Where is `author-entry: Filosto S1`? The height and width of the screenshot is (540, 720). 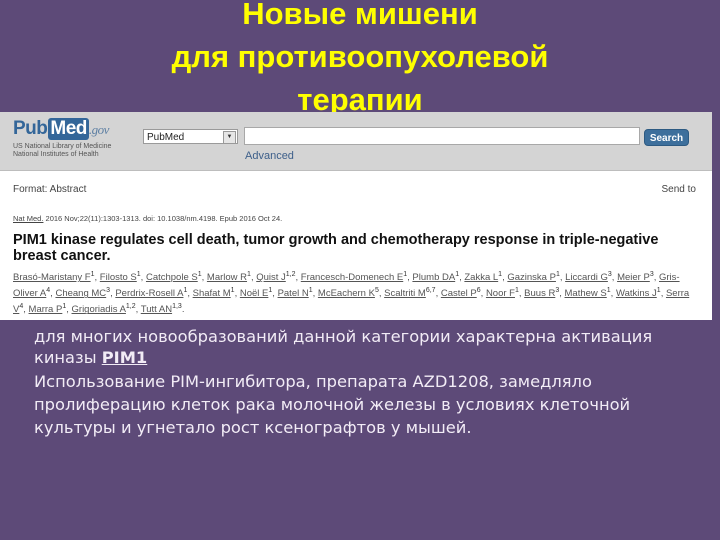 author-entry: Filosto S1 is located at coordinates (120, 277).